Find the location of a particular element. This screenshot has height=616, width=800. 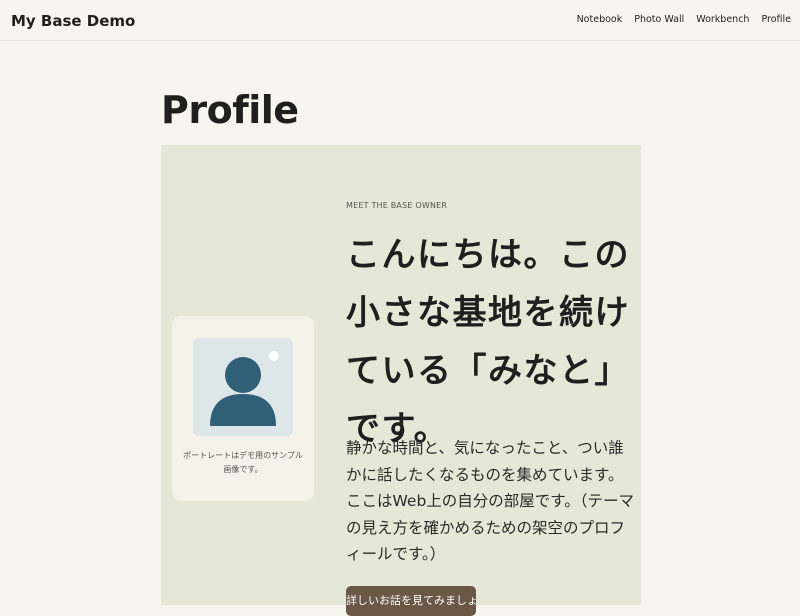

portrait-card: ポートレートはデモ用のサンプル画像です。 is located at coordinates (243, 408).